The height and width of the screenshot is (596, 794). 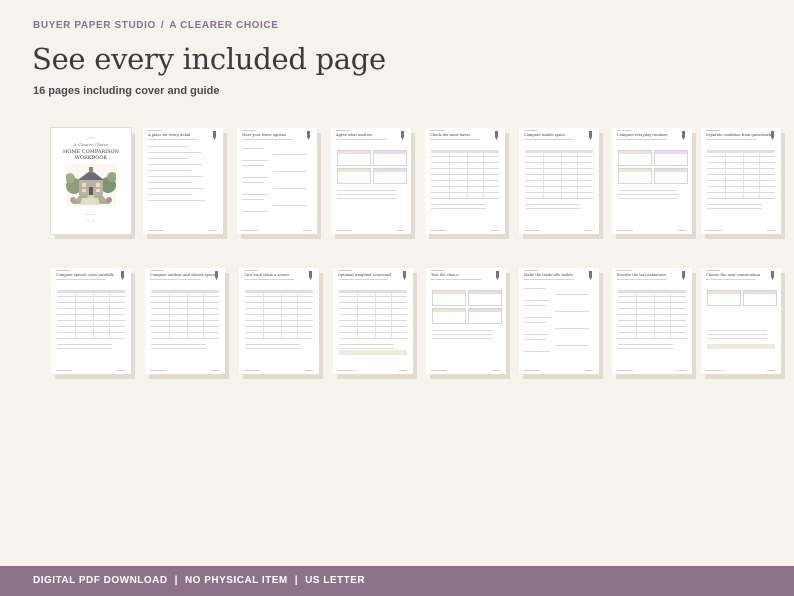 I want to click on page-thumbnail-title: Meet your three options, so click(x=264, y=135).